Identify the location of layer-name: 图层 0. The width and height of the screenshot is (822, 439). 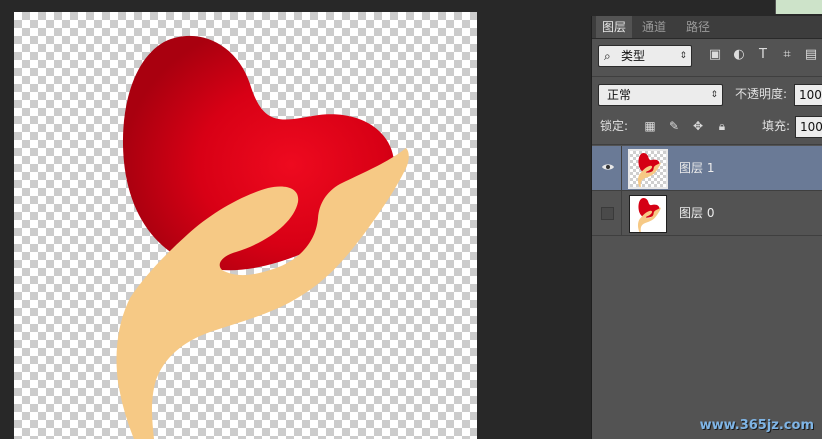
(697, 213).